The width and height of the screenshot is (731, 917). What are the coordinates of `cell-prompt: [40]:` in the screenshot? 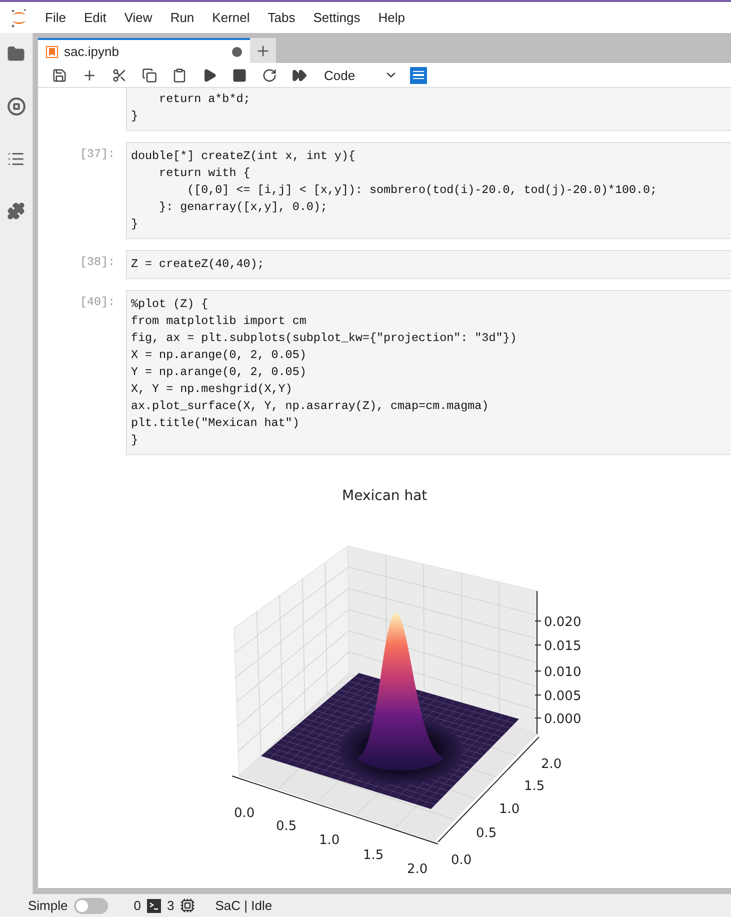 It's located at (98, 302).